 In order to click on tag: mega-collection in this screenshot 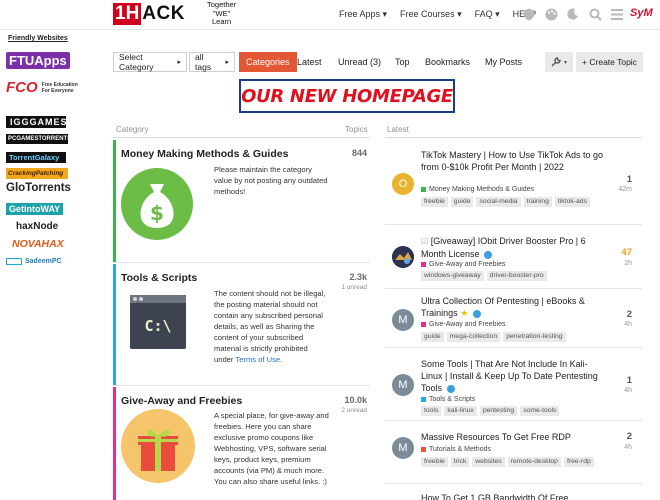, I will do `click(473, 337)`.